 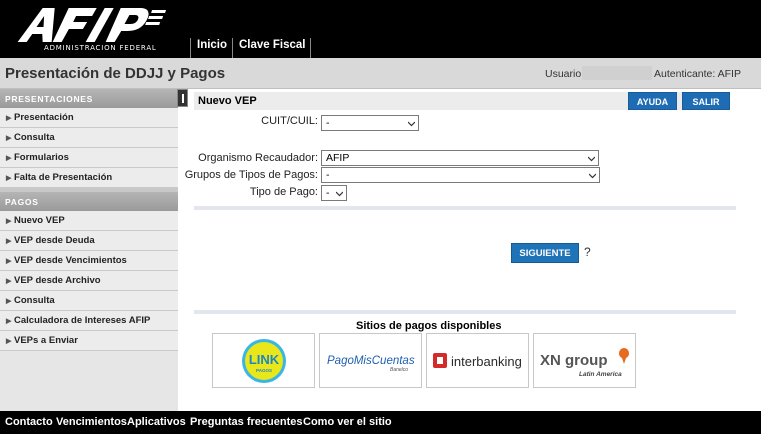 I want to click on sidebar-item-falta-presentacion: ▶ Falta de Presentación, so click(x=89, y=178).